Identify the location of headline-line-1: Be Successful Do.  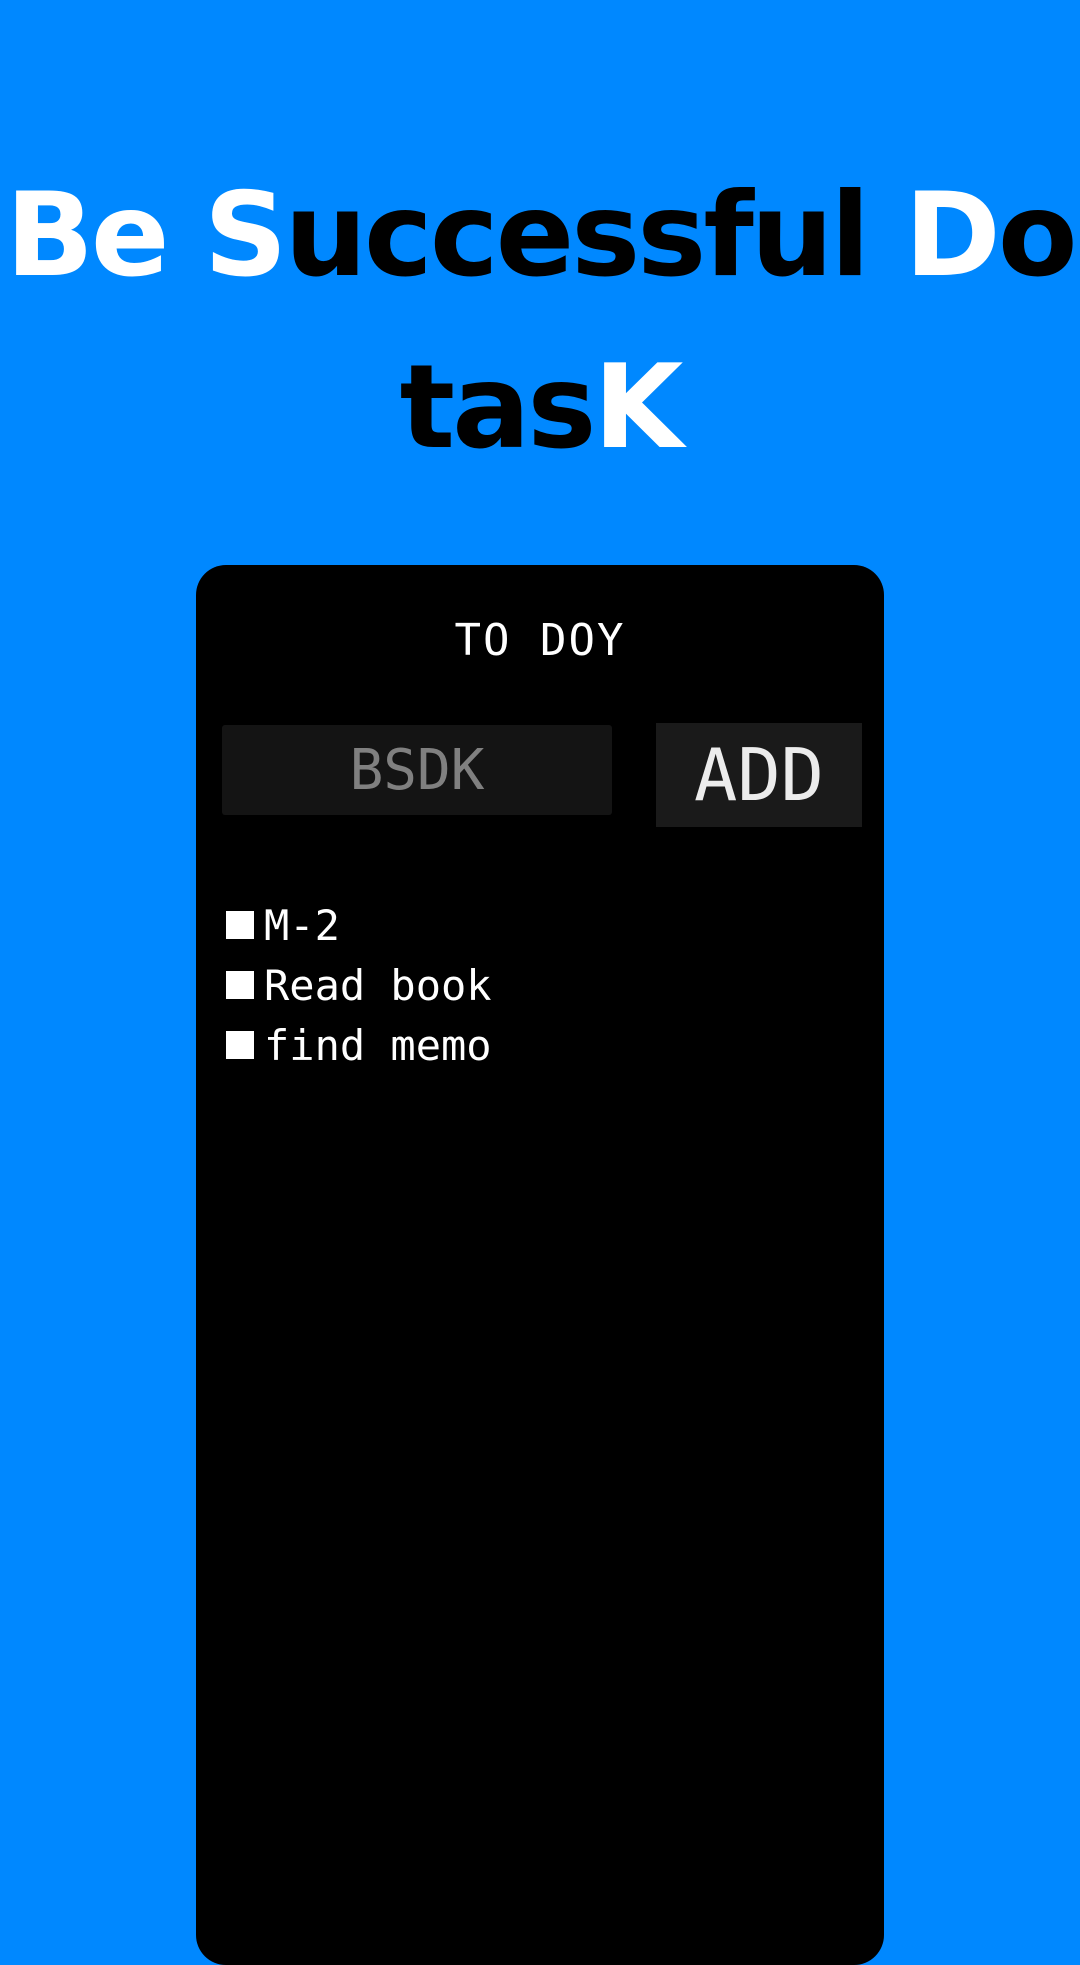
(540, 236).